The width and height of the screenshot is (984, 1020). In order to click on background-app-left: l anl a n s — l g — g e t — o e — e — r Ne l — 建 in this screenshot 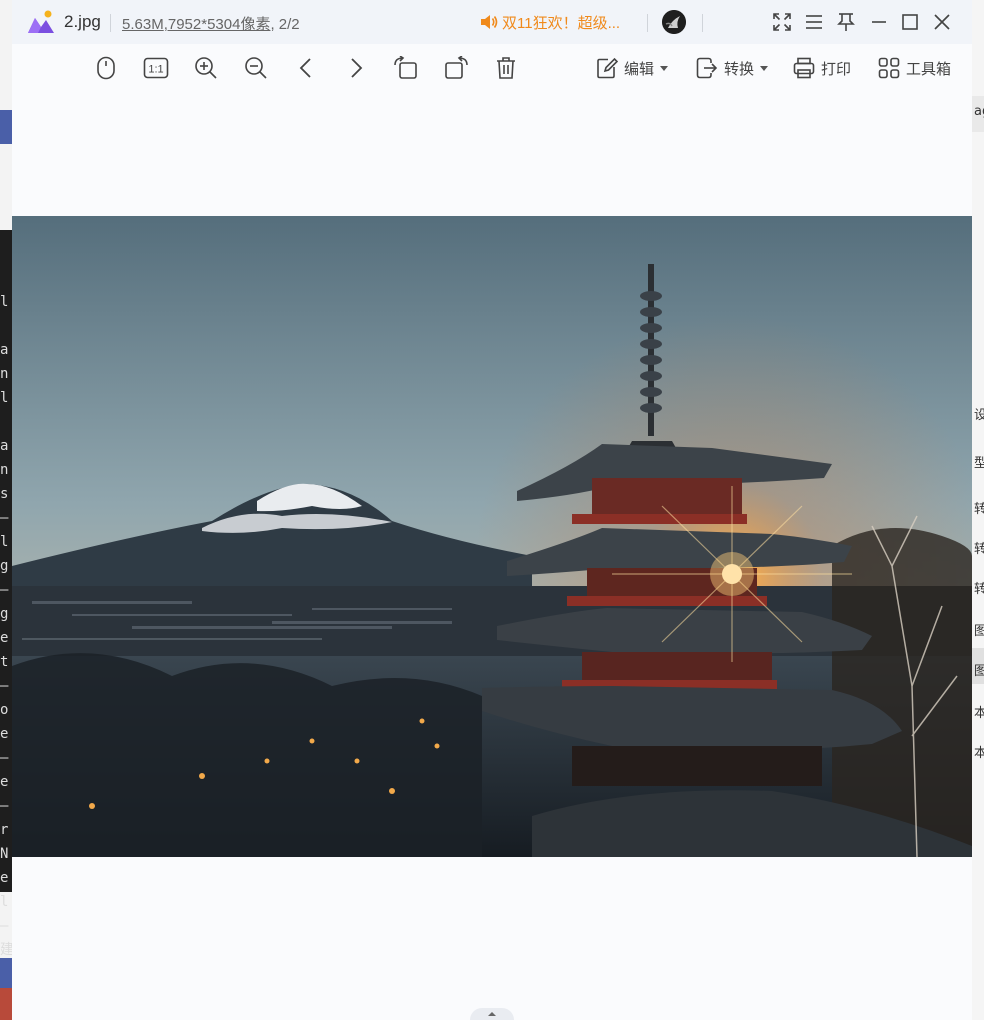, I will do `click(6, 510)`.